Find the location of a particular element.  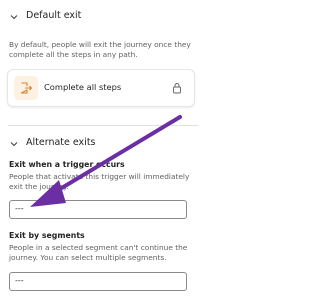

trigger-input-value: --- is located at coordinates (19, 208).